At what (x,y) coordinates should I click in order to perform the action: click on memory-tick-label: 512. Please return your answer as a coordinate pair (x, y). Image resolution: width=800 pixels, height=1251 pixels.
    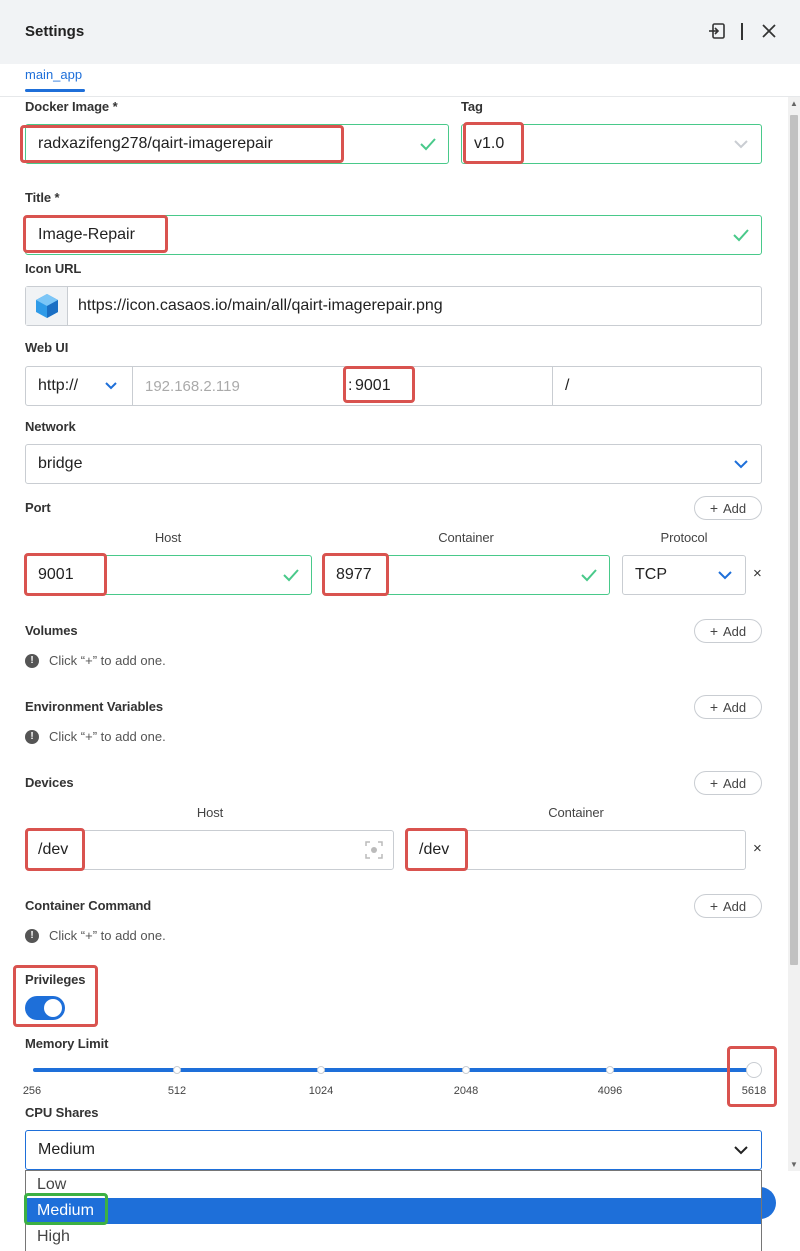
    Looking at the image, I should click on (177, 1091).